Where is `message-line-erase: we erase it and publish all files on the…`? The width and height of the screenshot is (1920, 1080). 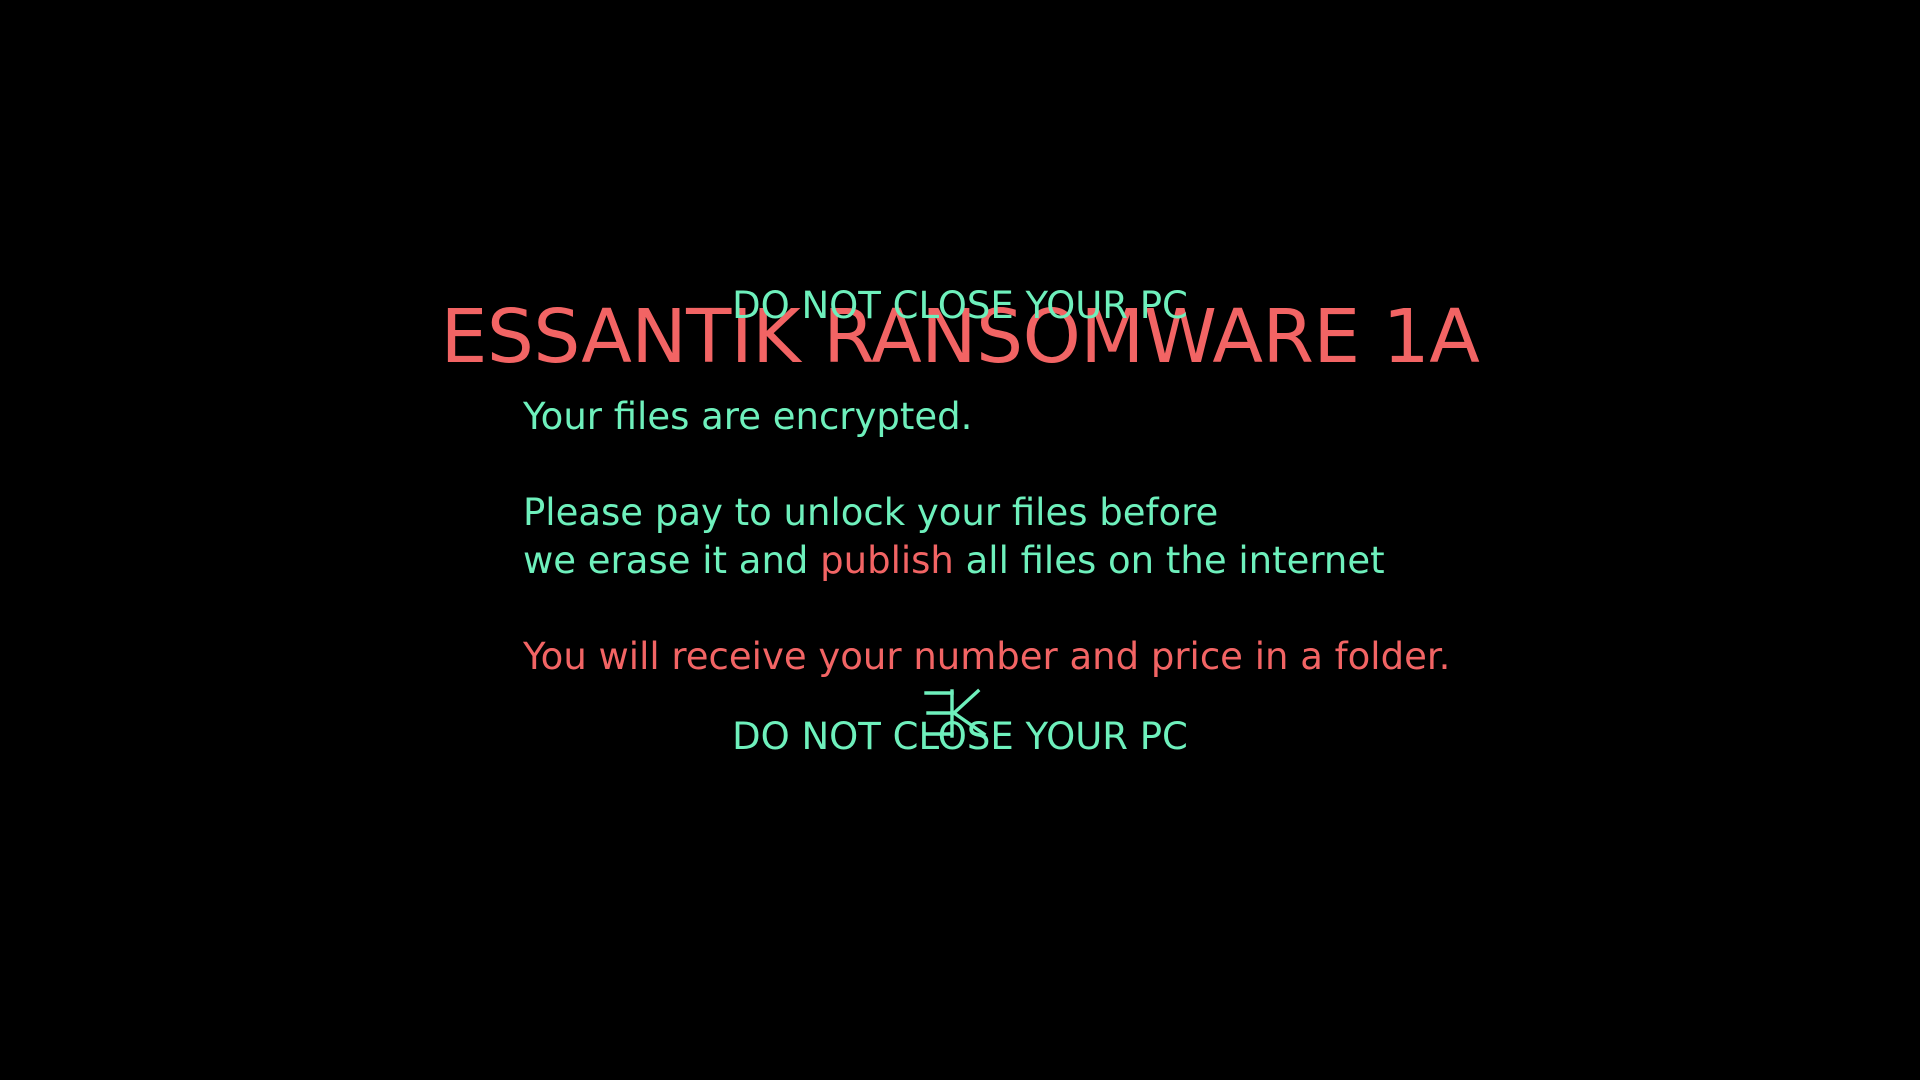
message-line-erase: we erase it and publish all files on the… is located at coordinates (954, 561).